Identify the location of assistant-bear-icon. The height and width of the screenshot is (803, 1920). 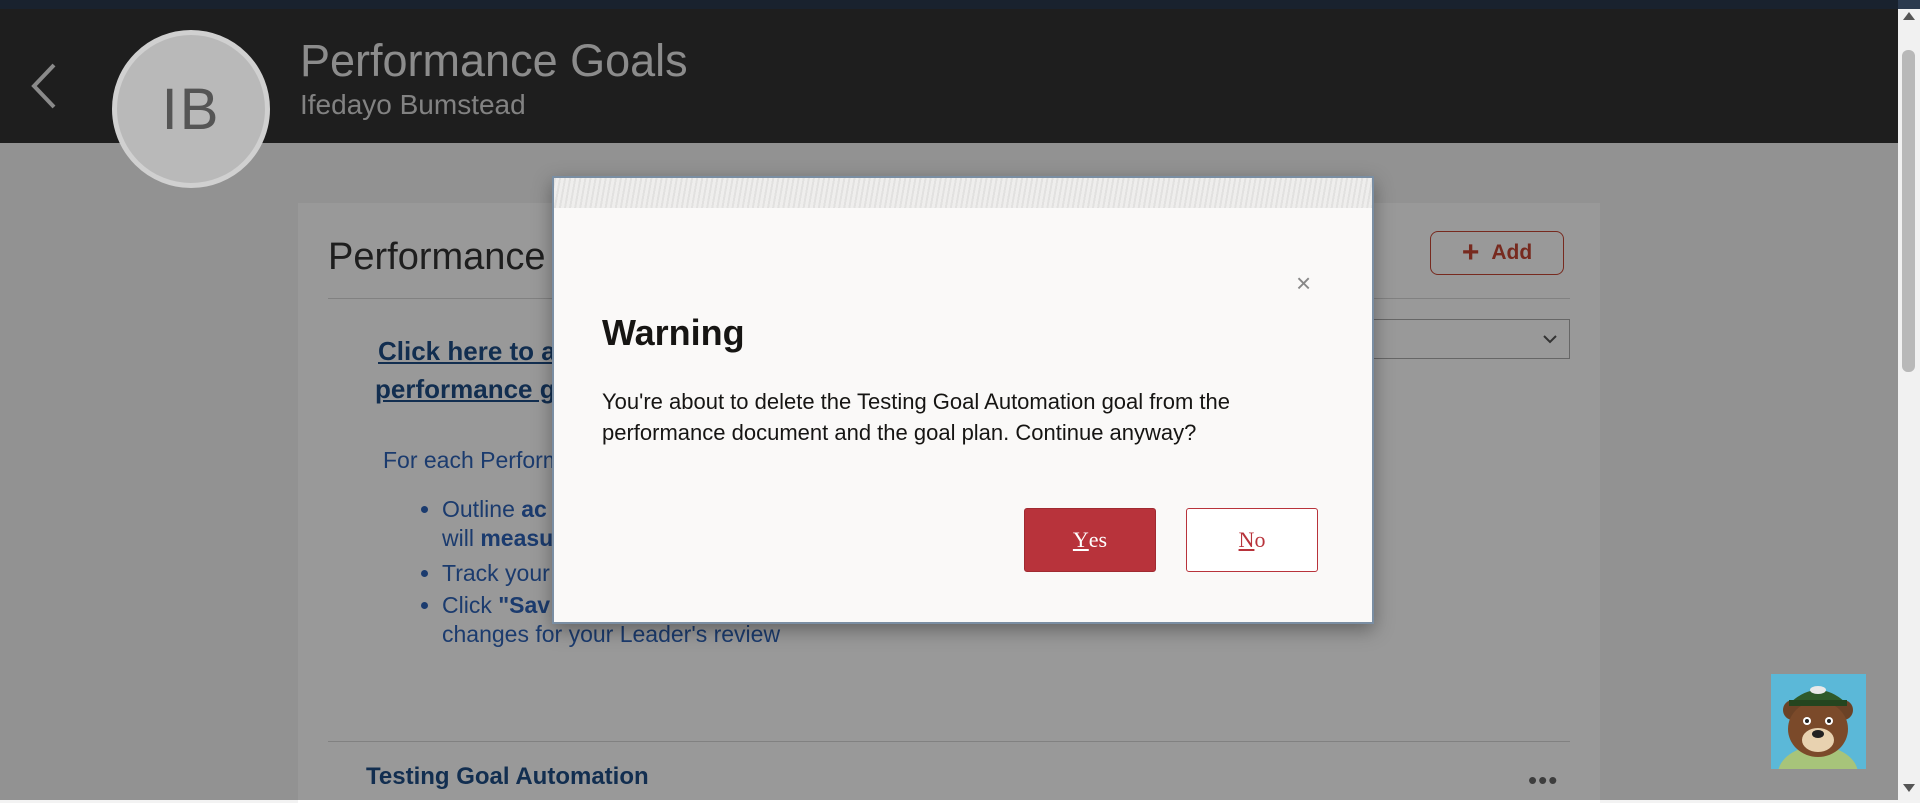
(1818, 721).